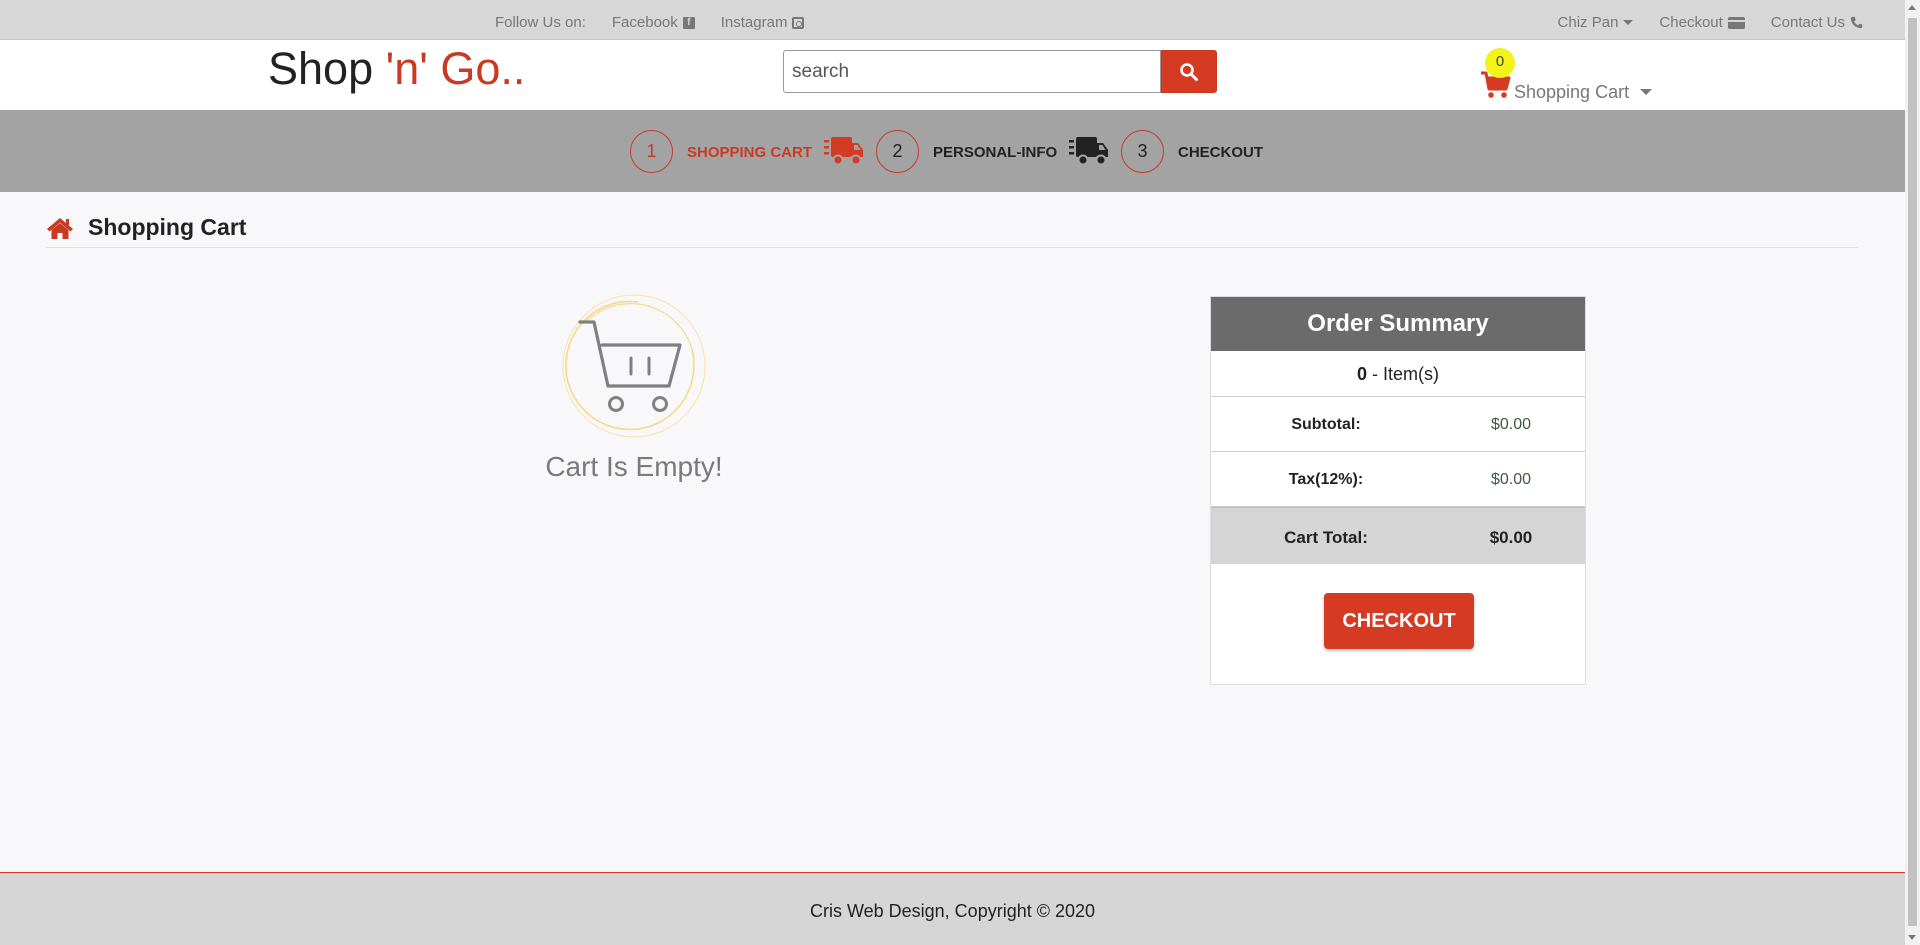  I want to click on footer: Cris Web Design, Copyright © 2020, so click(952, 908).